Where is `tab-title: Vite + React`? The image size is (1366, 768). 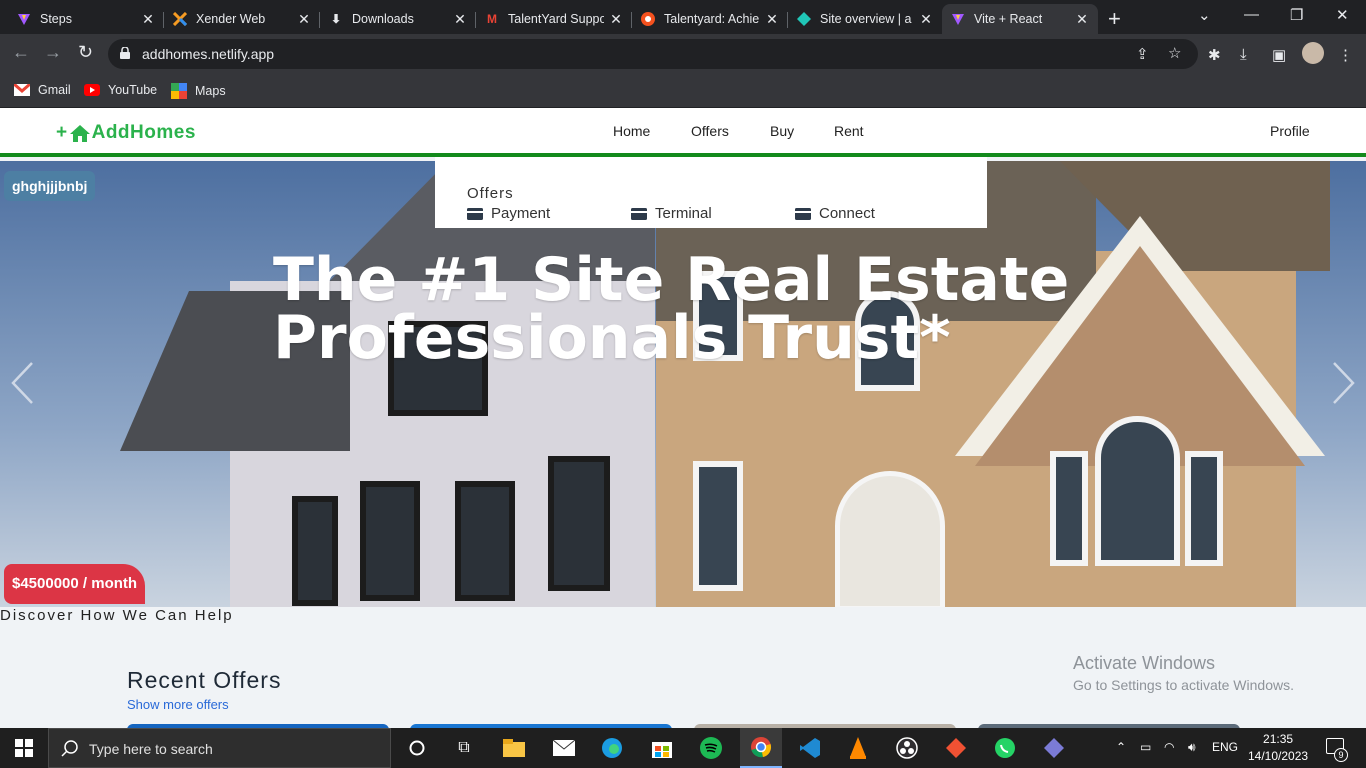
tab-title: Vite + React is located at coordinates (1008, 19).